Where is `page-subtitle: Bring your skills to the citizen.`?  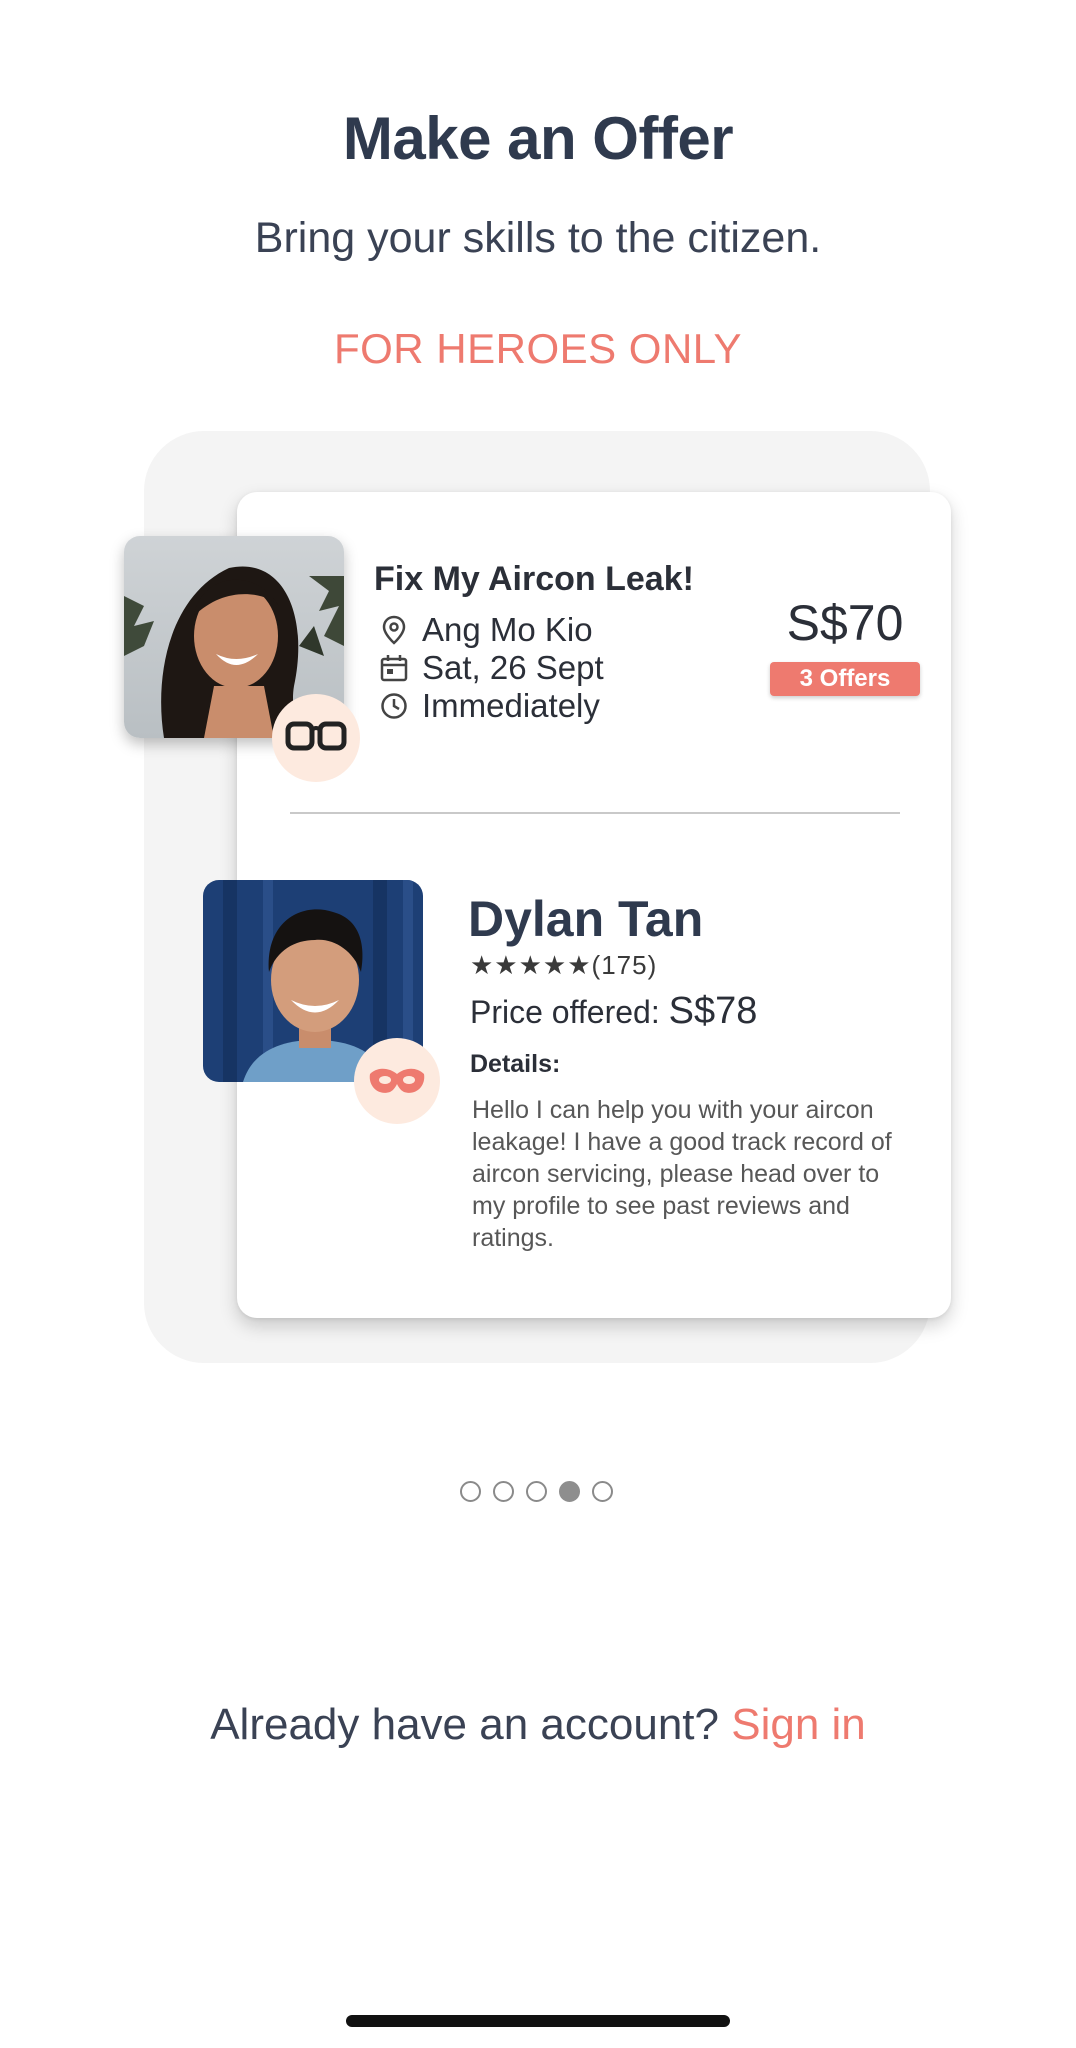
page-subtitle: Bring your skills to the citizen. is located at coordinates (538, 238).